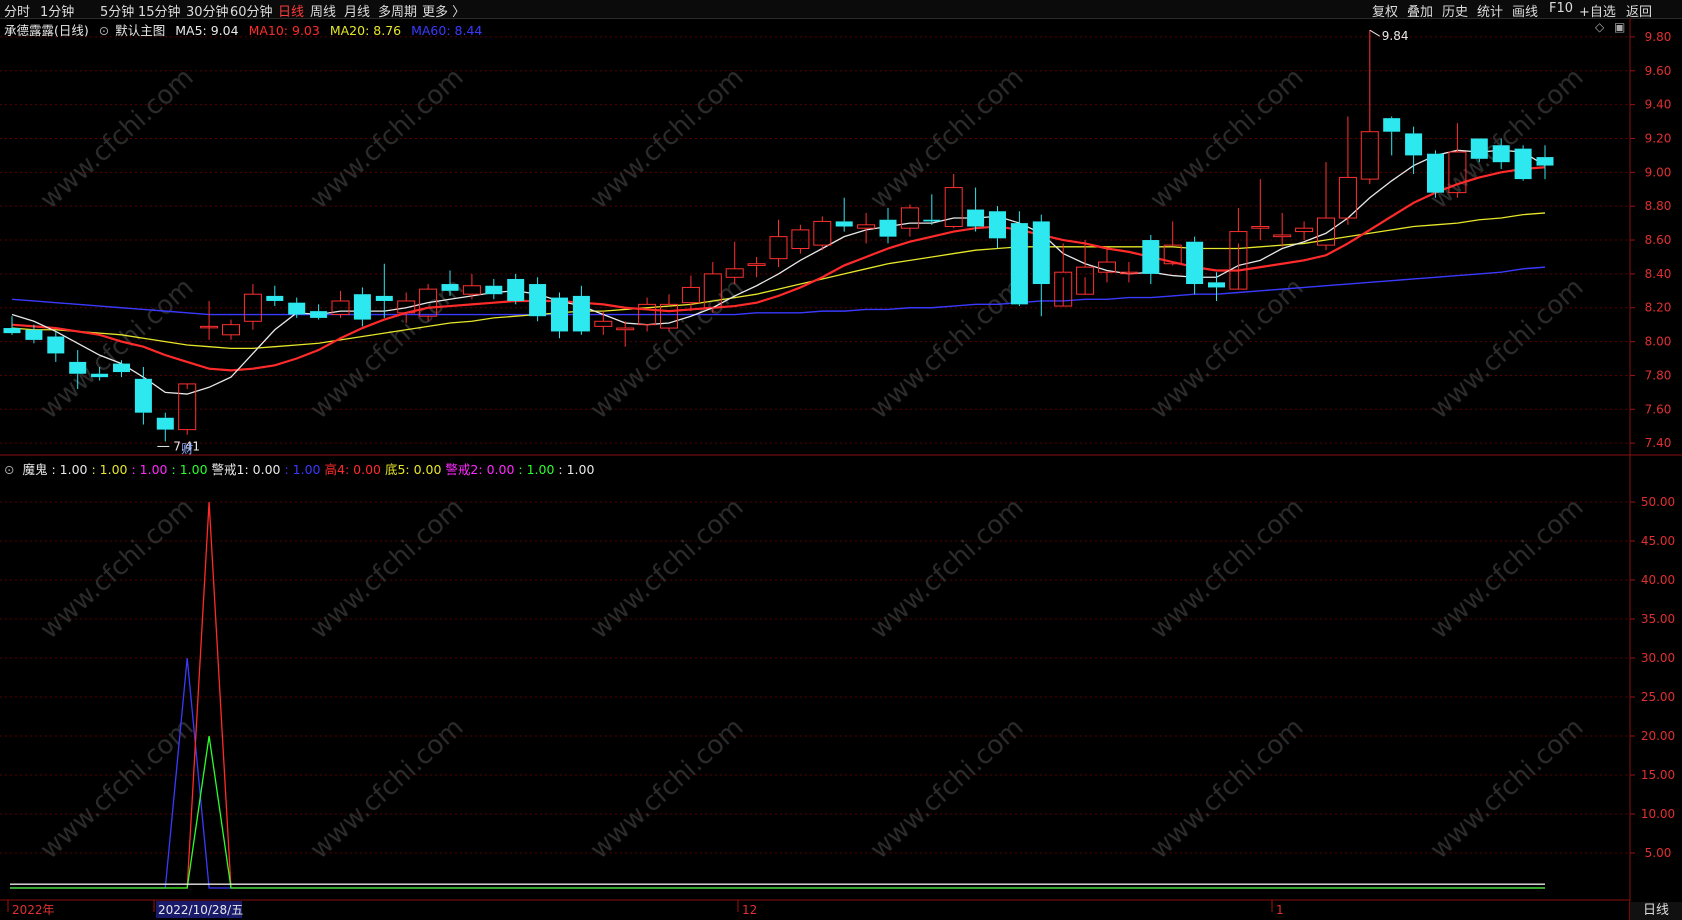 The width and height of the screenshot is (1682, 920). What do you see at coordinates (464, 469) in the screenshot?
I see `indicator-legend-label: 警戒2:` at bounding box center [464, 469].